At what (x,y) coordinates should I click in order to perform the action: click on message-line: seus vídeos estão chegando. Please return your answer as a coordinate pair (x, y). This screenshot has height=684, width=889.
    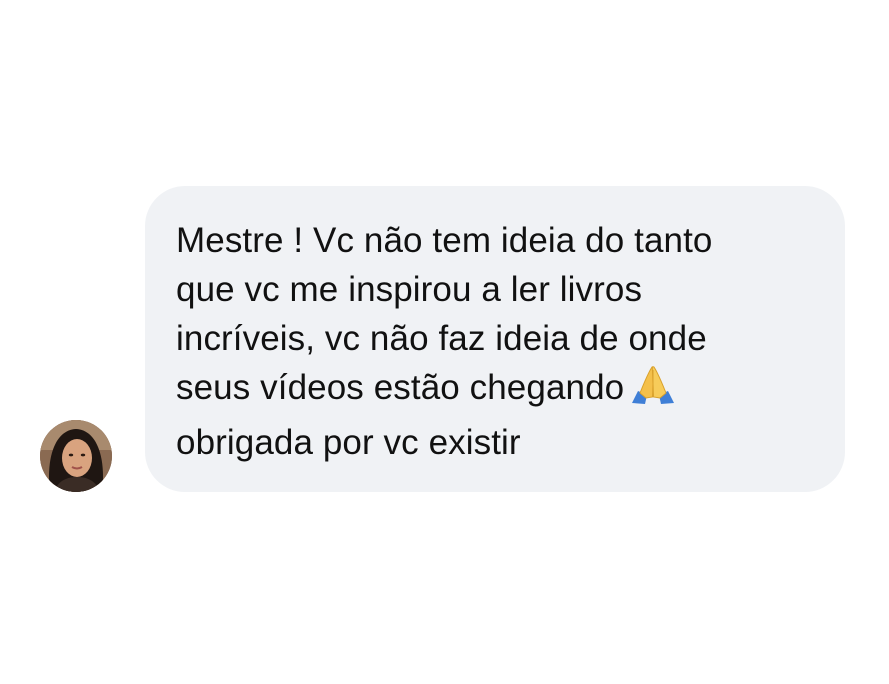
    Looking at the image, I should click on (400, 387).